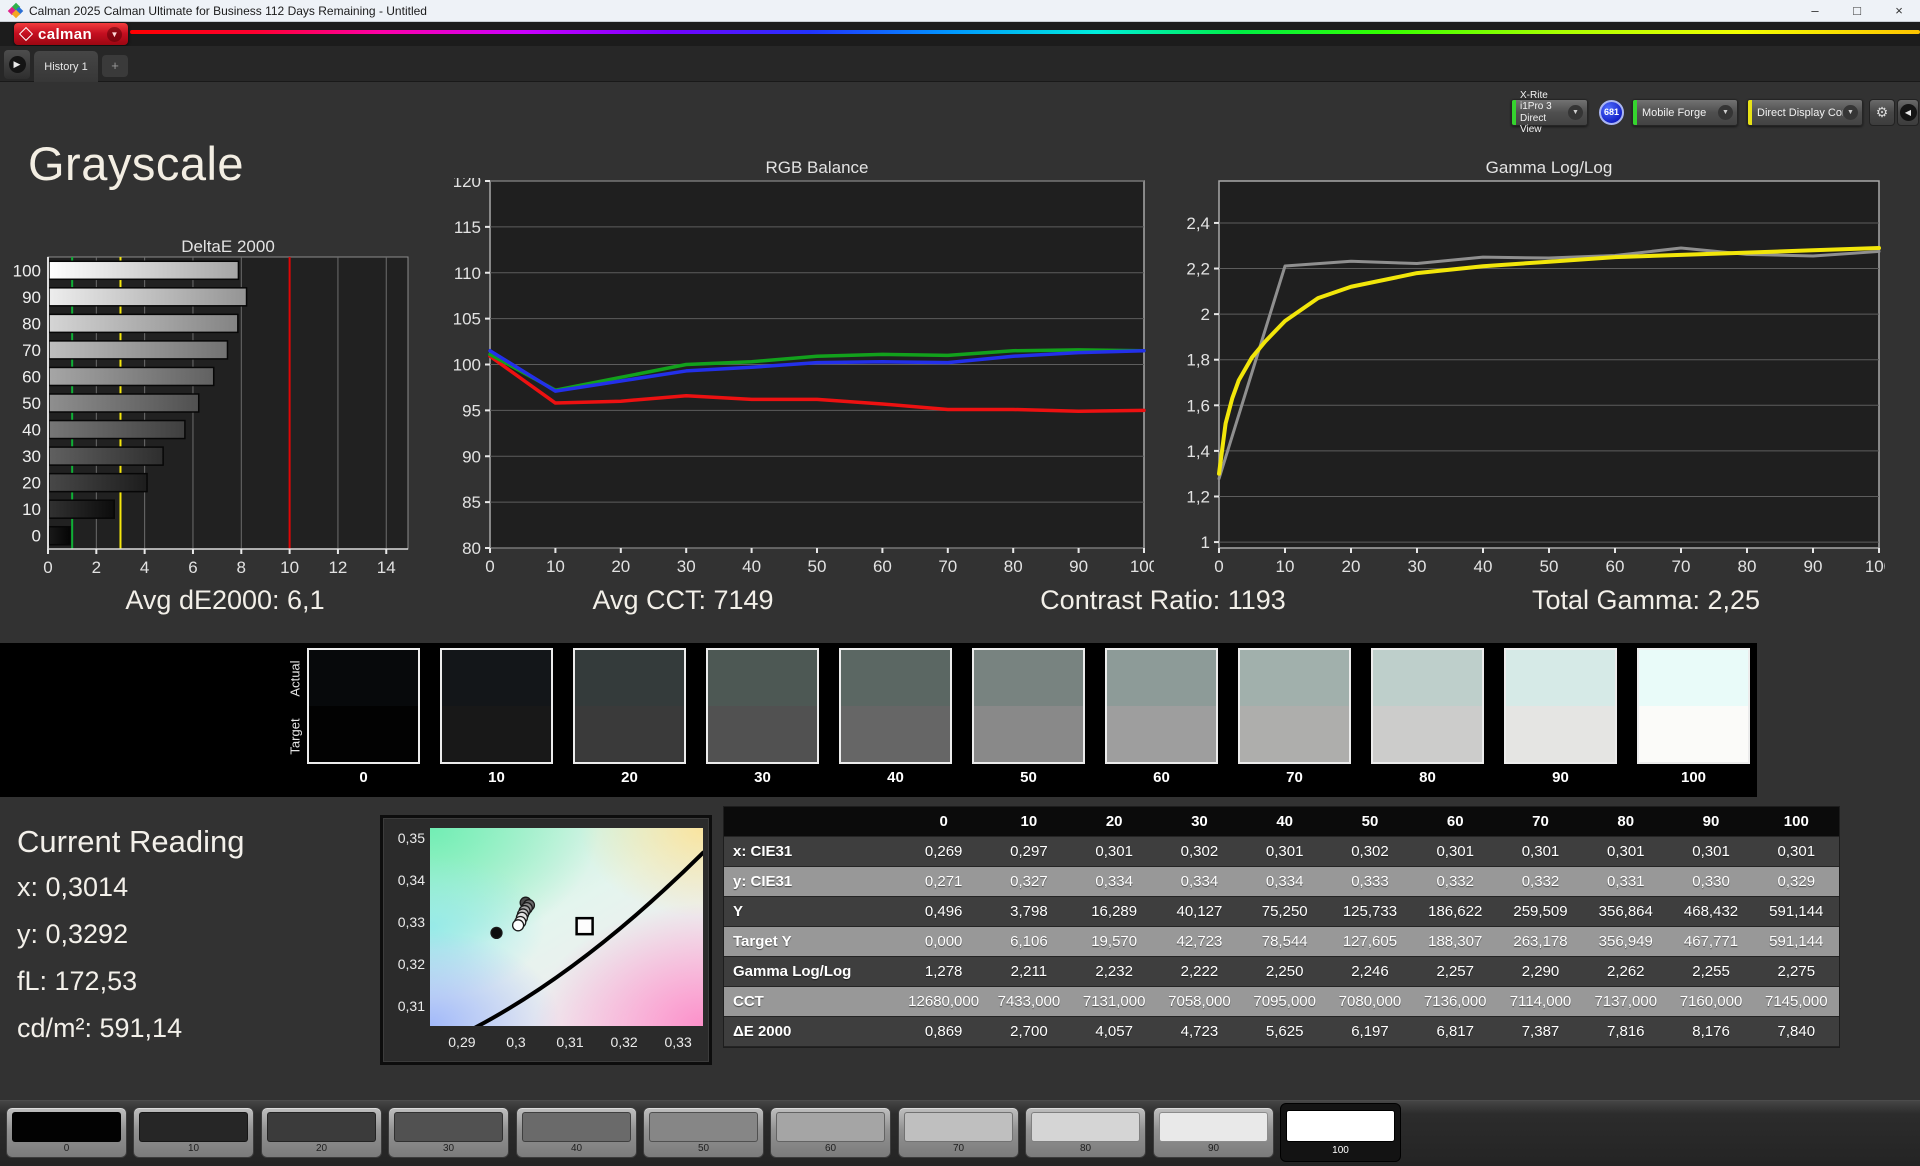 This screenshot has height=1166, width=1920. What do you see at coordinates (27, 270) in the screenshot?
I see `svg-text: 100` at bounding box center [27, 270].